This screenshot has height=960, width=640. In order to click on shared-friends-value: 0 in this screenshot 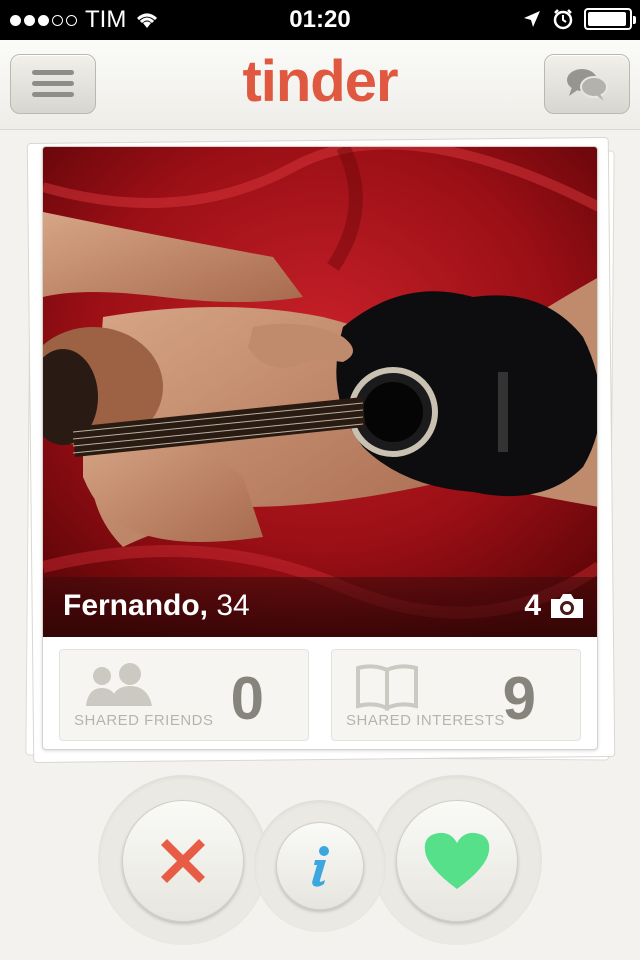, I will do `click(247, 698)`.